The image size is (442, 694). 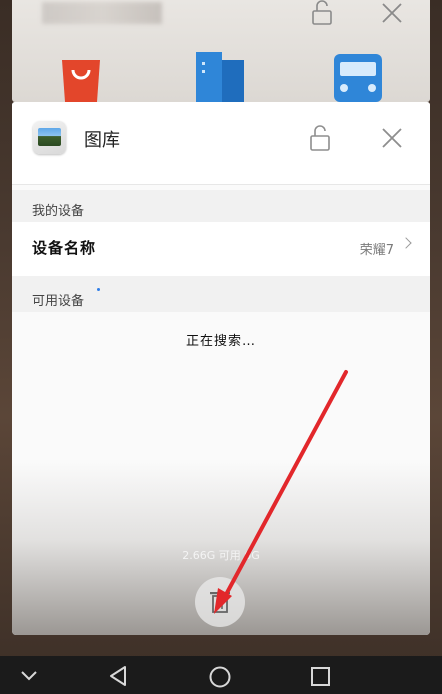 What do you see at coordinates (281, 492) in the screenshot?
I see `annotation-arrow-icon` at bounding box center [281, 492].